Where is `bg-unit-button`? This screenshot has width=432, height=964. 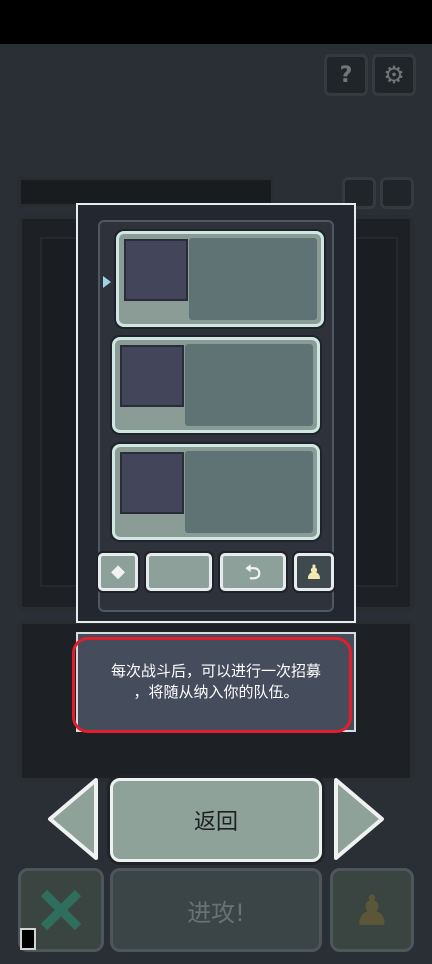 bg-unit-button is located at coordinates (397, 193).